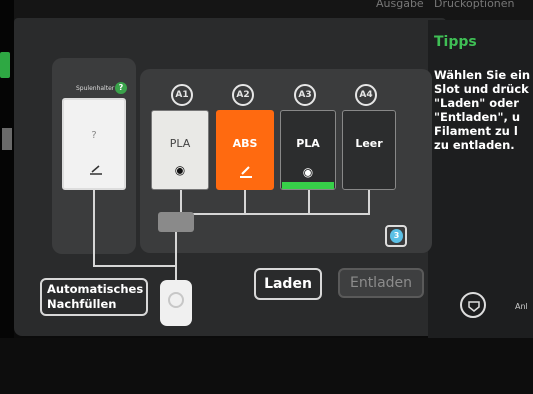 Image resolution: width=533 pixels, height=394 pixels. I want to click on nozzle-button, so click(473, 305).